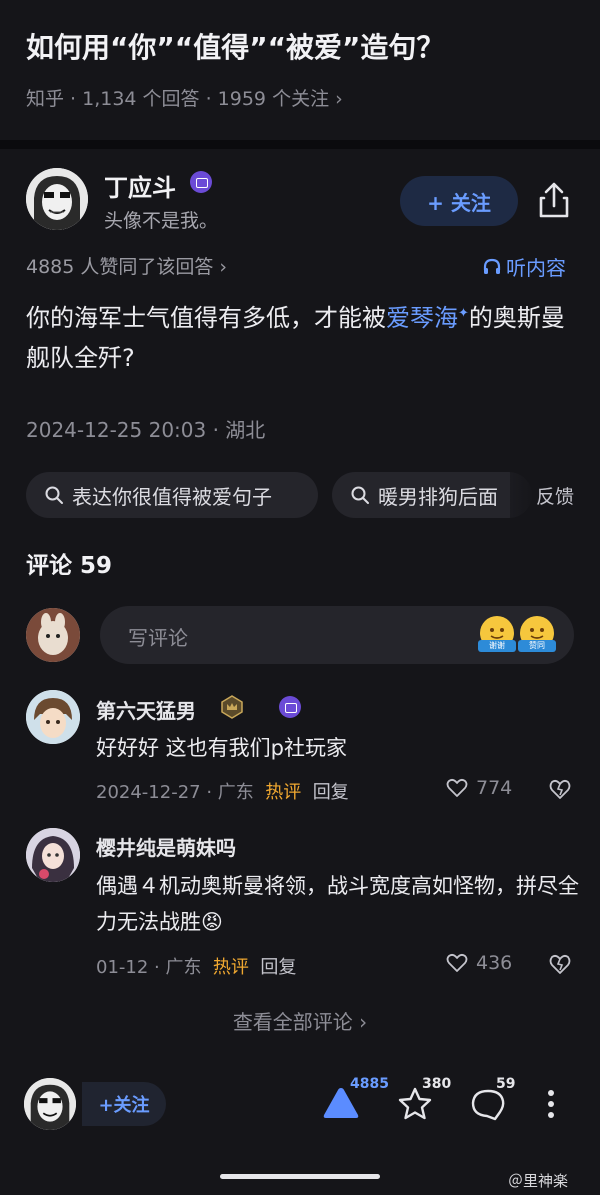 The width and height of the screenshot is (600, 1195). Describe the element at coordinates (161, 221) in the screenshot. I see `author-bio: 头像不是我。` at that location.